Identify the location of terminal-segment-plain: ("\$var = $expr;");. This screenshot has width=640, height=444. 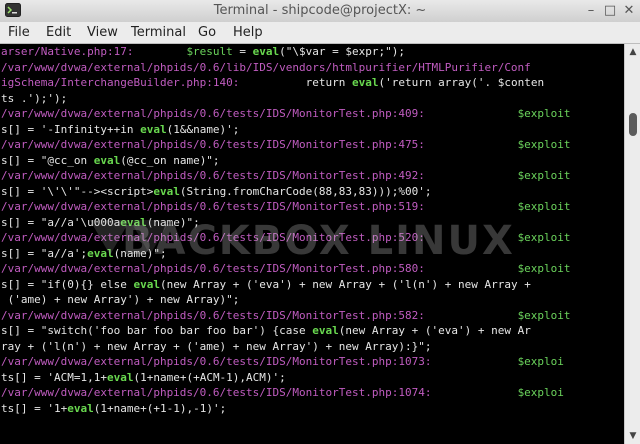
(342, 51).